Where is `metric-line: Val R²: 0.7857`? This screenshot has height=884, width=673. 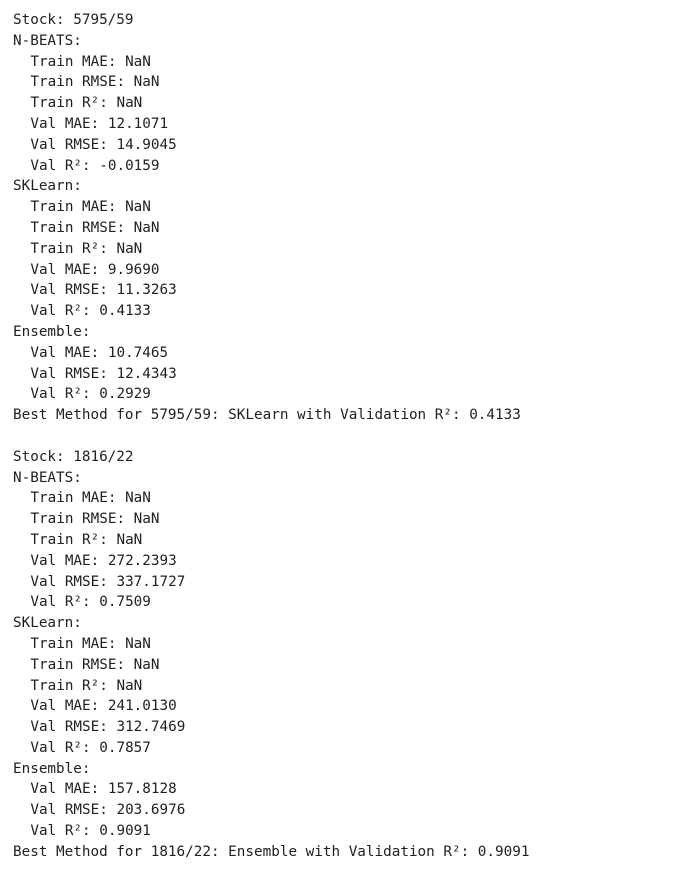
metric-line: Val R²: 0.7857 is located at coordinates (90, 747).